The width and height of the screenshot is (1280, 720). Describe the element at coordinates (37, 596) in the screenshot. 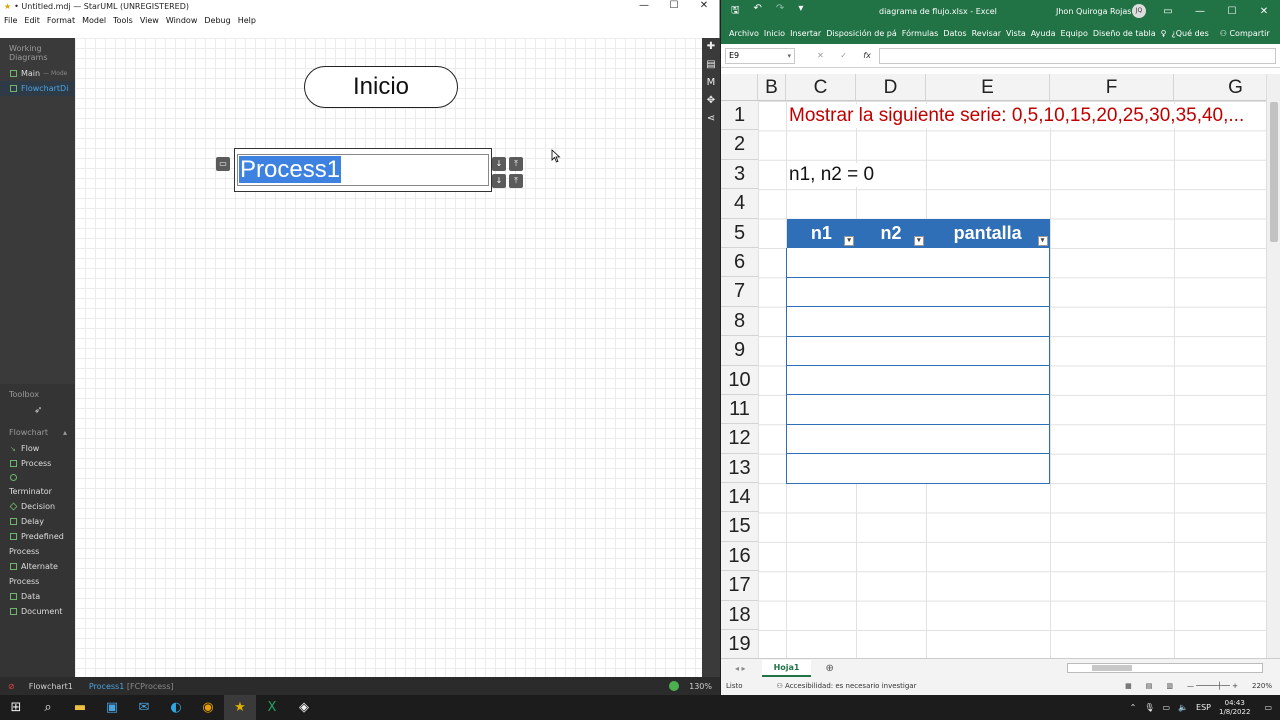

I see `tool-data: Data` at that location.